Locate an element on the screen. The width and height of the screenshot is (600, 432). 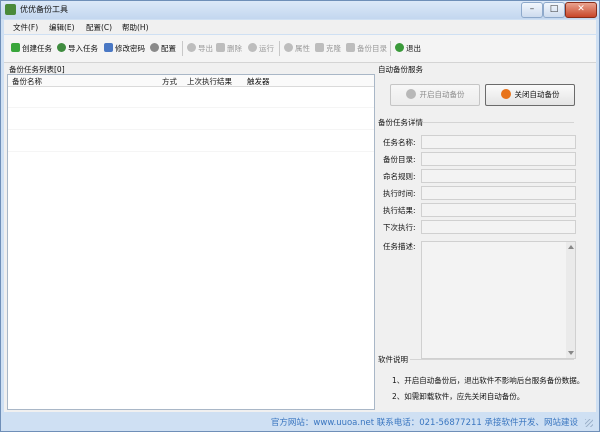
scroll-down-icon is located at coordinates (571, 353).